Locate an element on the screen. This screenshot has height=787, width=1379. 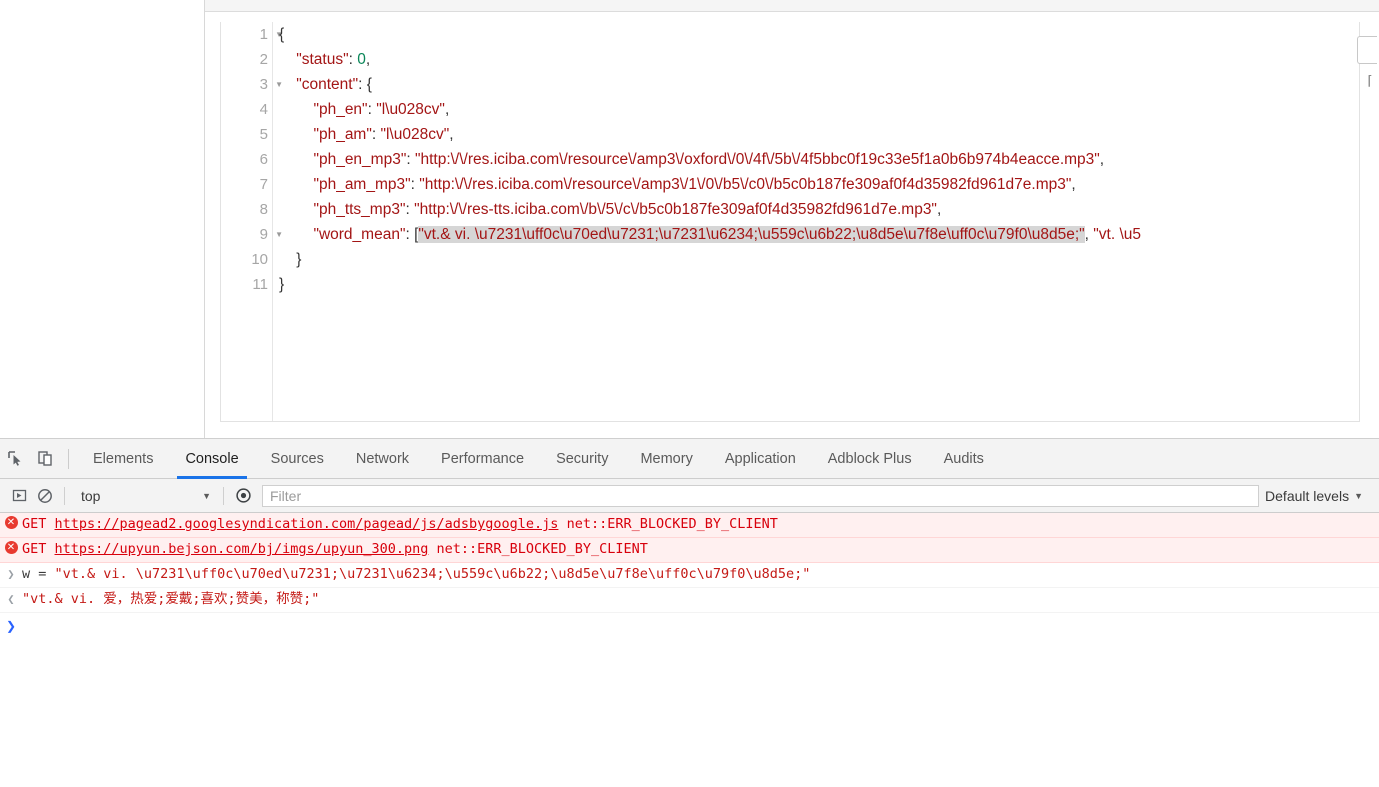
json-token: "vt. \u5 is located at coordinates (1117, 234).